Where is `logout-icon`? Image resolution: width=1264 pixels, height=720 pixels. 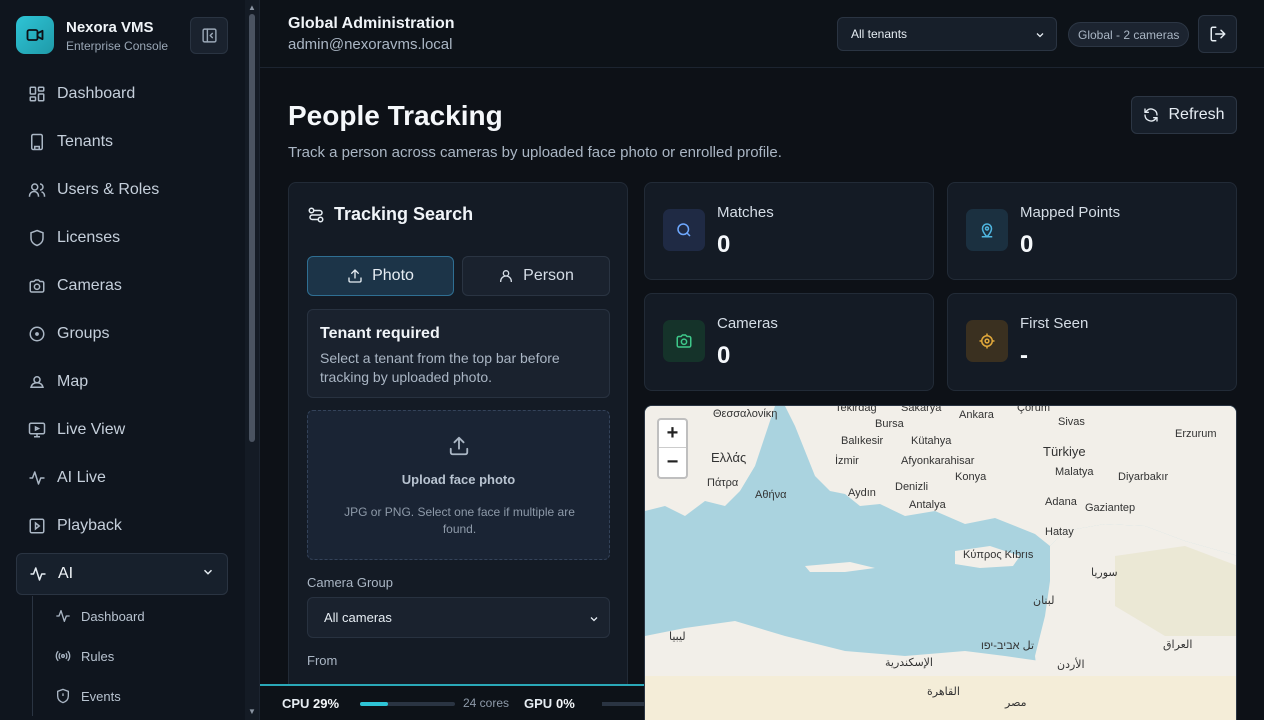 logout-icon is located at coordinates (1217, 34).